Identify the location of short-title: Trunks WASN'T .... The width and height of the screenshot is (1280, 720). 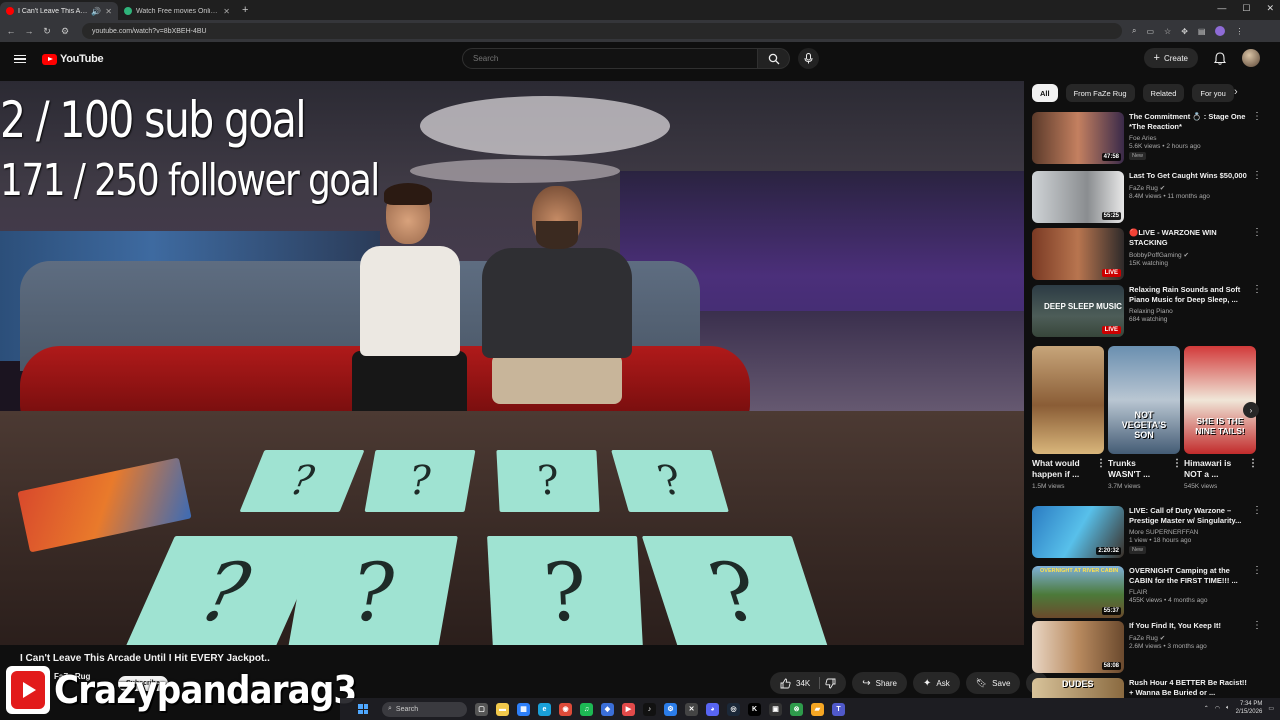
(1129, 468).